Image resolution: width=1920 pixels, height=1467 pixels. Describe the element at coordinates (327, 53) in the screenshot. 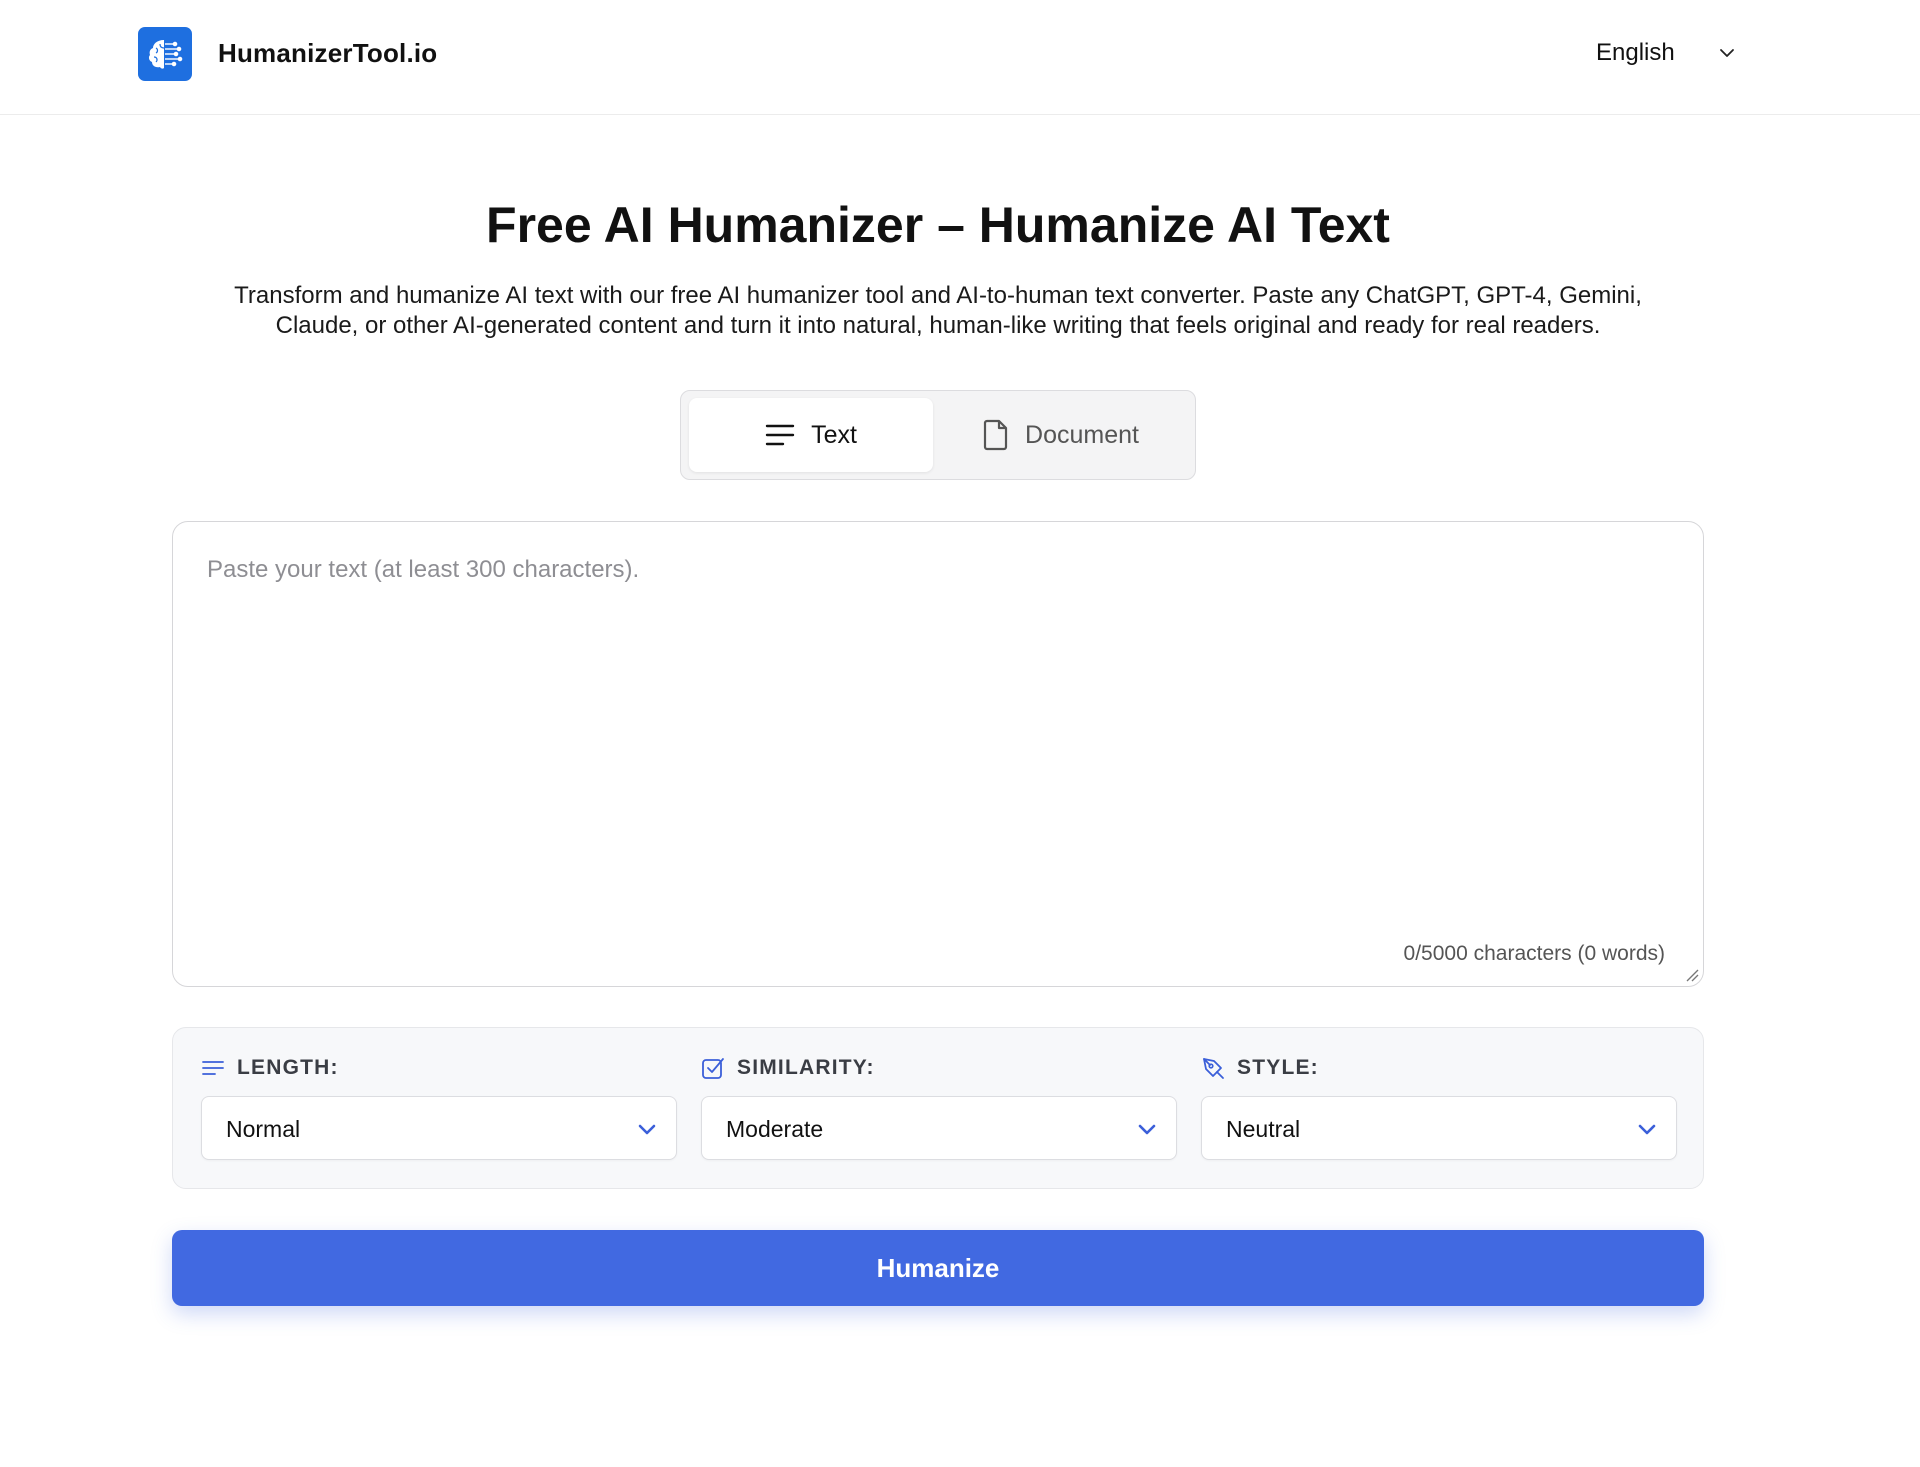

I see `brand-name: HumanizerTool.io` at that location.